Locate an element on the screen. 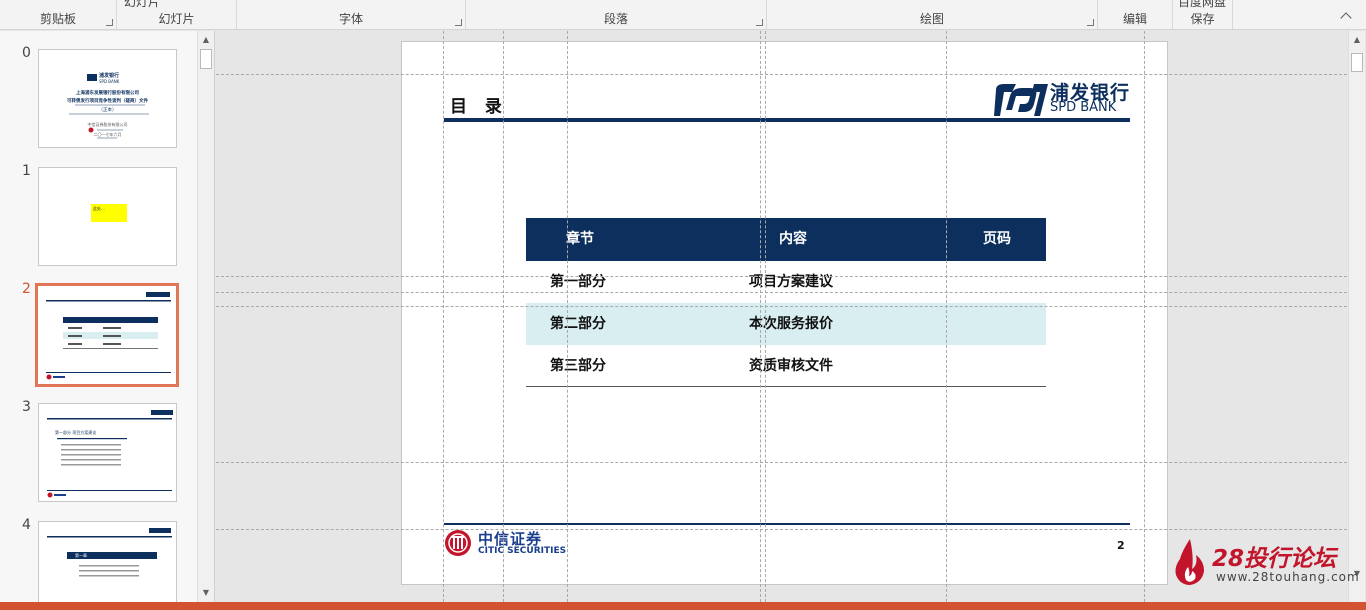 This screenshot has width=1366, height=610. slide-title: 目 录 is located at coordinates (479, 104).